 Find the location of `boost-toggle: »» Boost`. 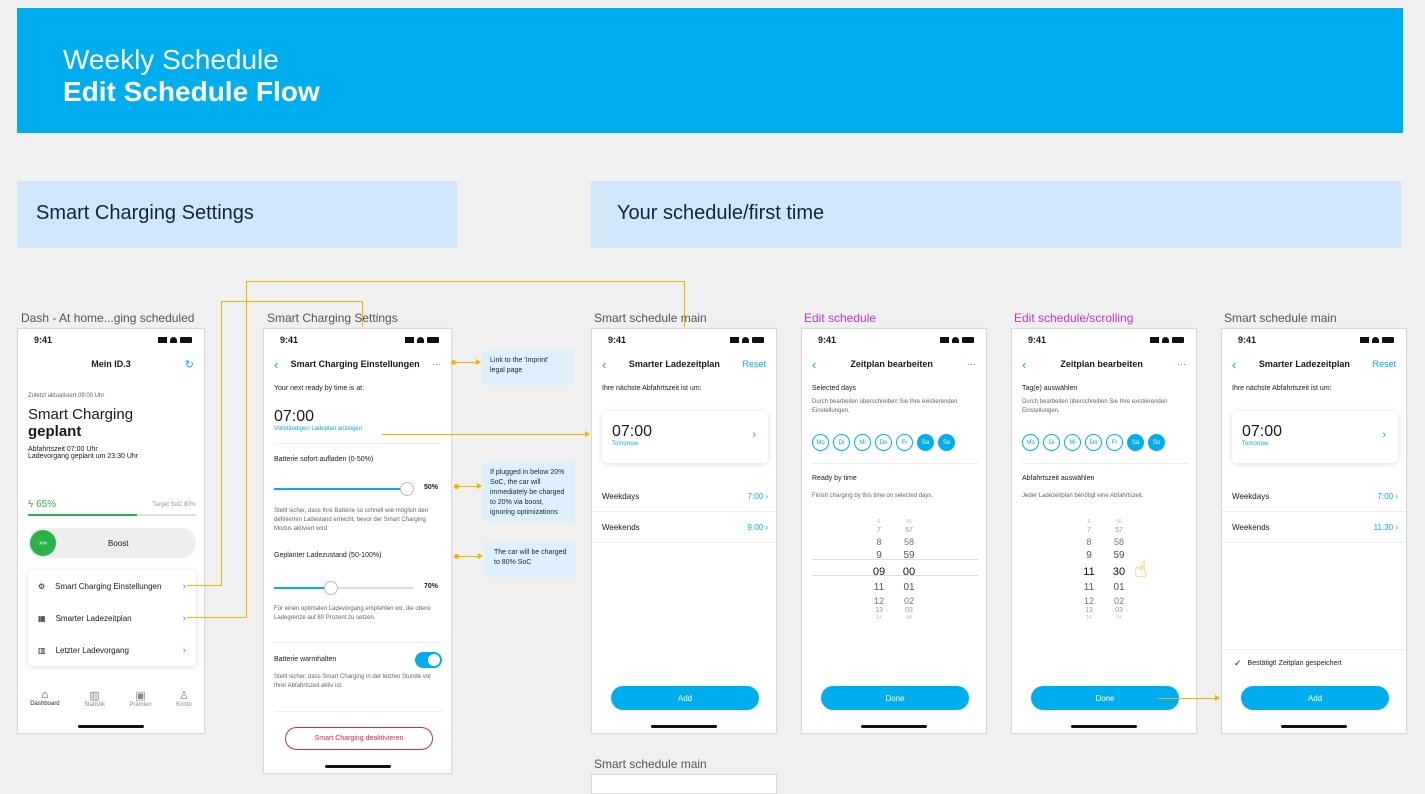

boost-toggle: »» Boost is located at coordinates (112, 543).